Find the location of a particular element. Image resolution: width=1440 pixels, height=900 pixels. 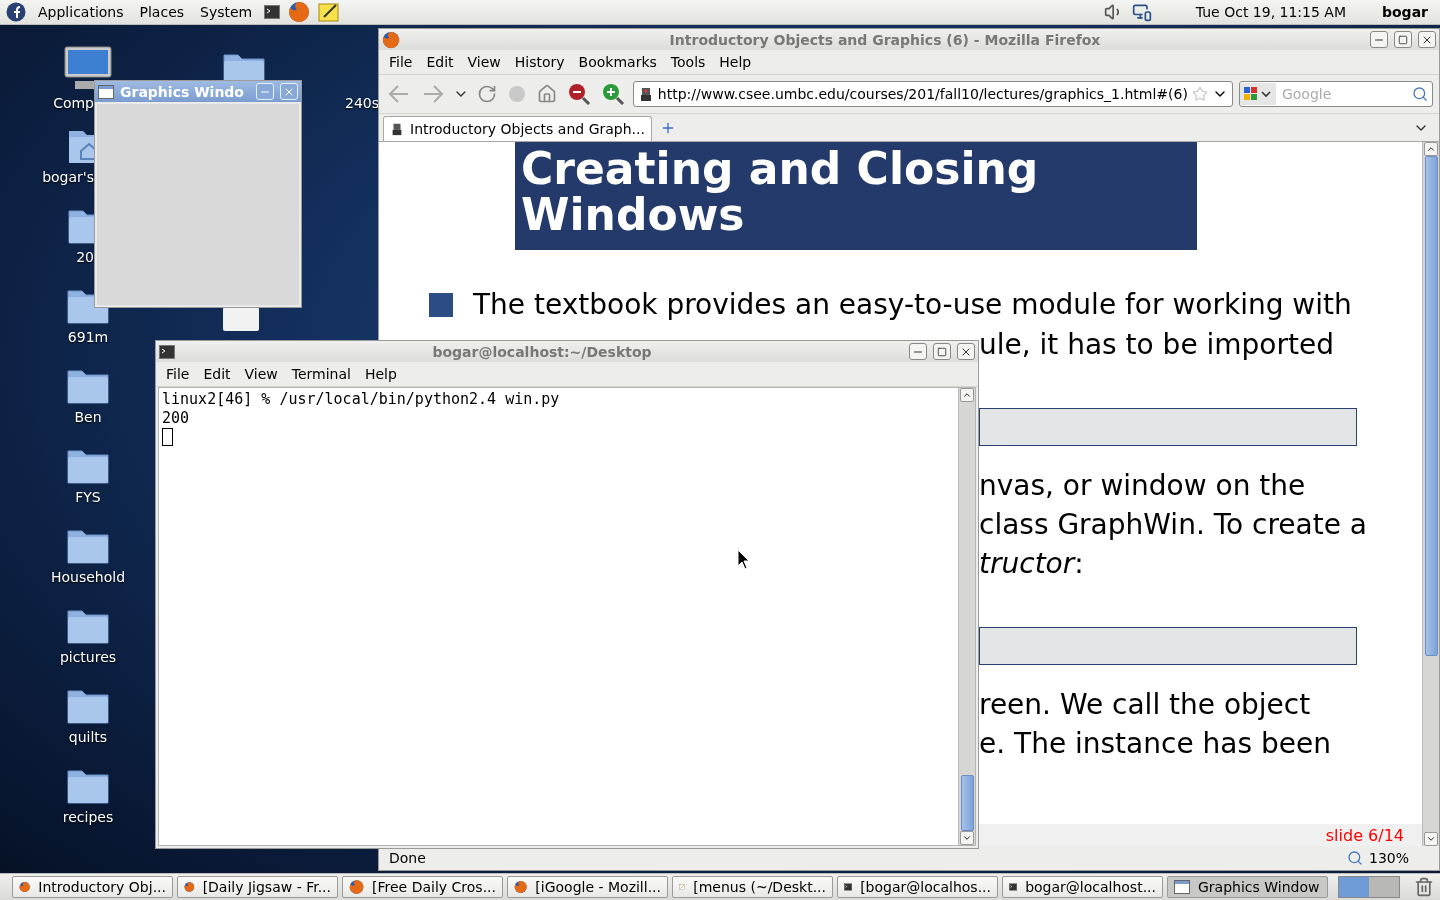

slide-counter: slide 6/14 is located at coordinates (1364, 835).